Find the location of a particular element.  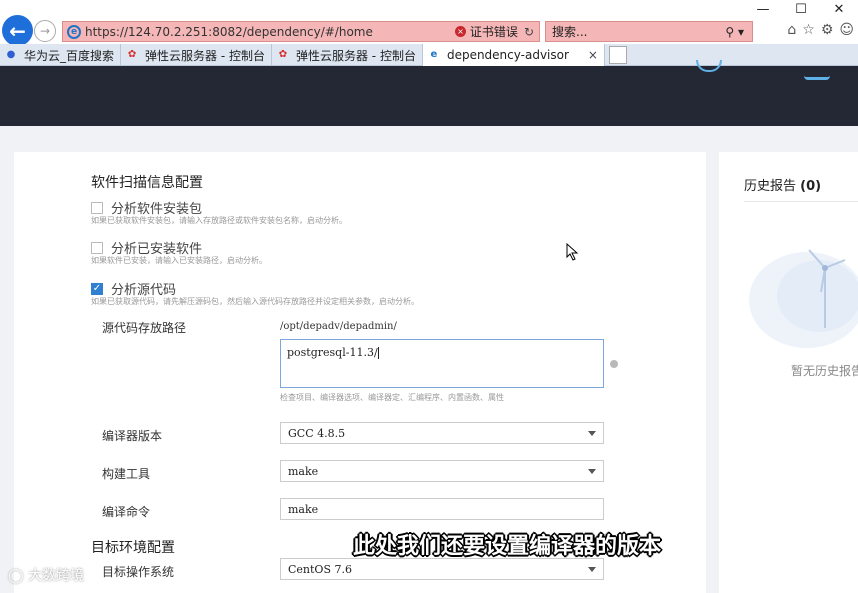

minimize-icon: — is located at coordinates (763, 10).